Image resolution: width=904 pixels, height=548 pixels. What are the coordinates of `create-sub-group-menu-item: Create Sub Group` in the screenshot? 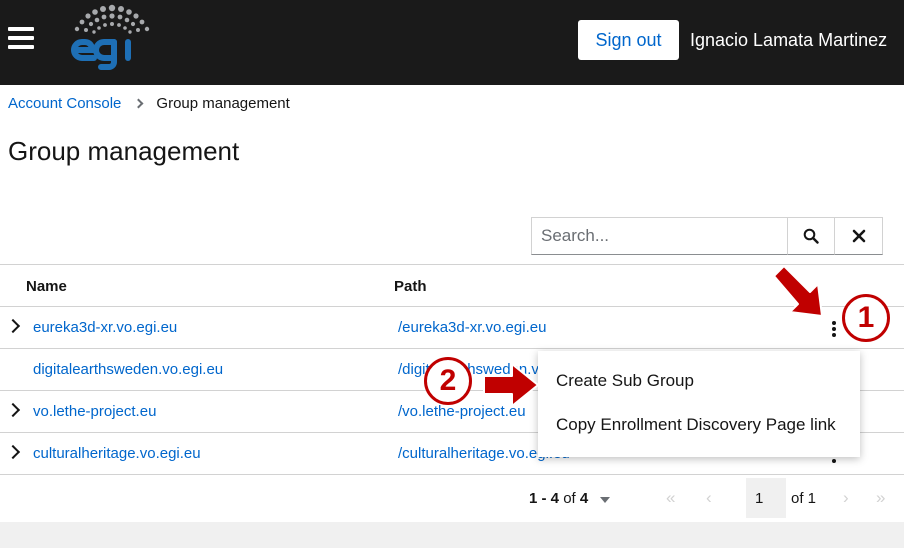 It's located at (699, 381).